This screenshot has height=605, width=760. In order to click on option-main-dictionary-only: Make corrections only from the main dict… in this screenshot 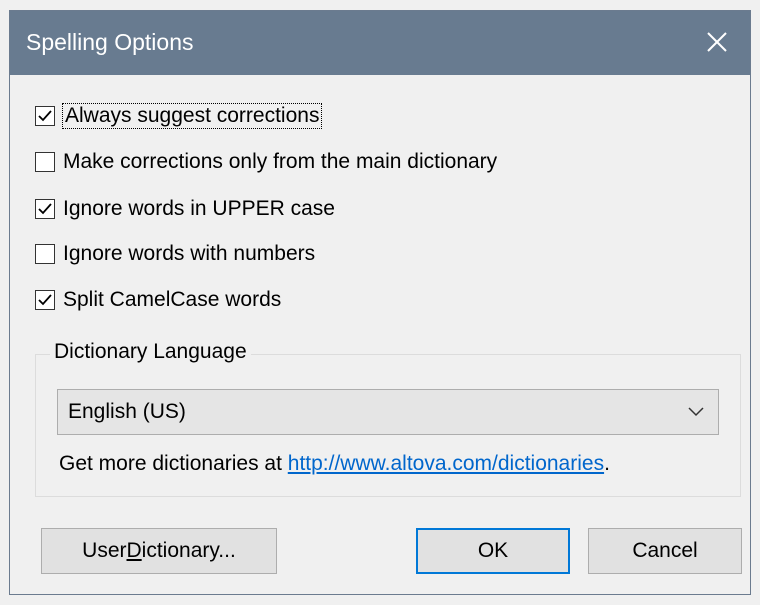, I will do `click(266, 162)`.